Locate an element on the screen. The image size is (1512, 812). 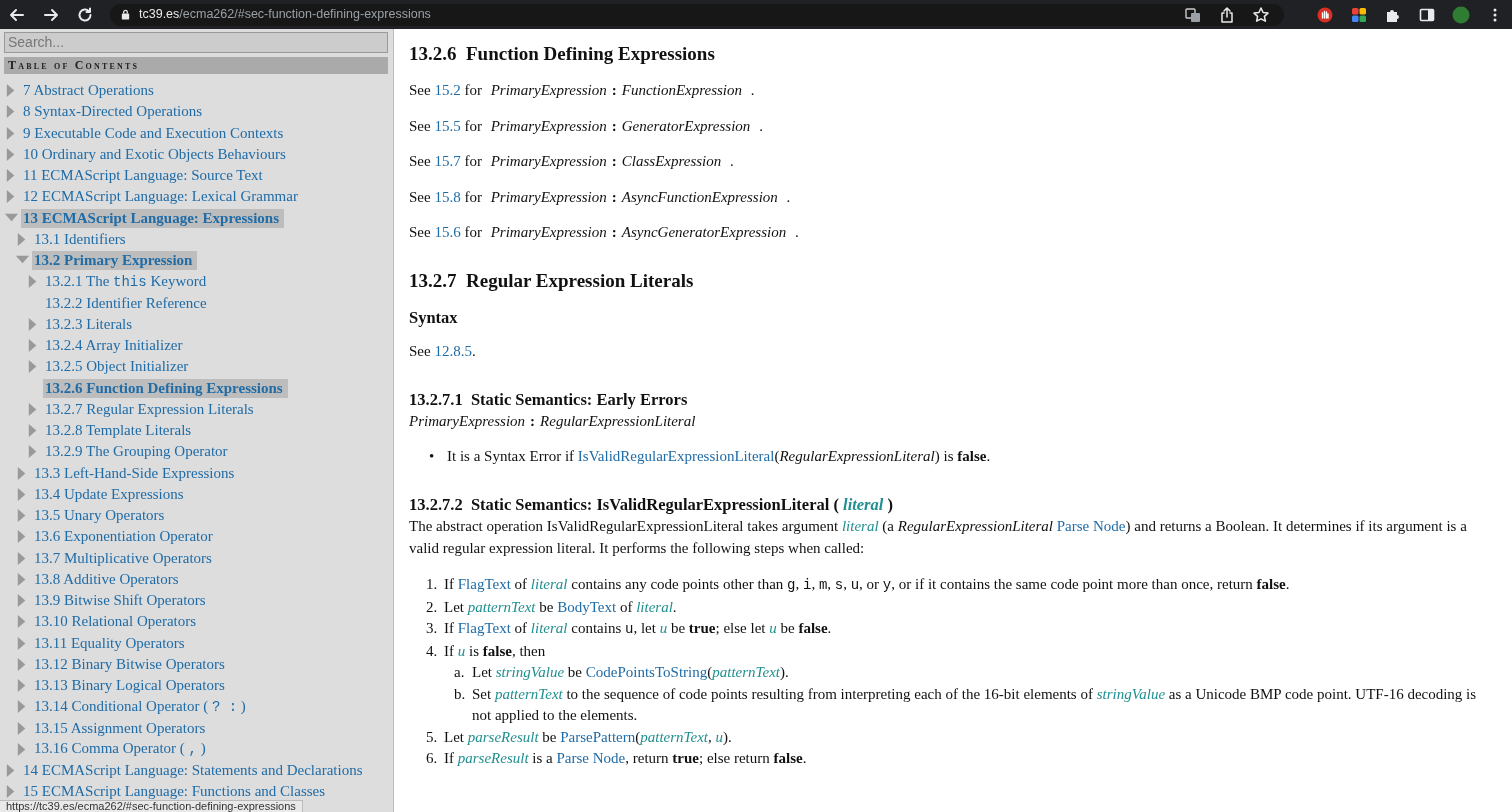
toc-link: 14 ECMAScript Language: Statements and Declarations is located at coordinates (194, 771).